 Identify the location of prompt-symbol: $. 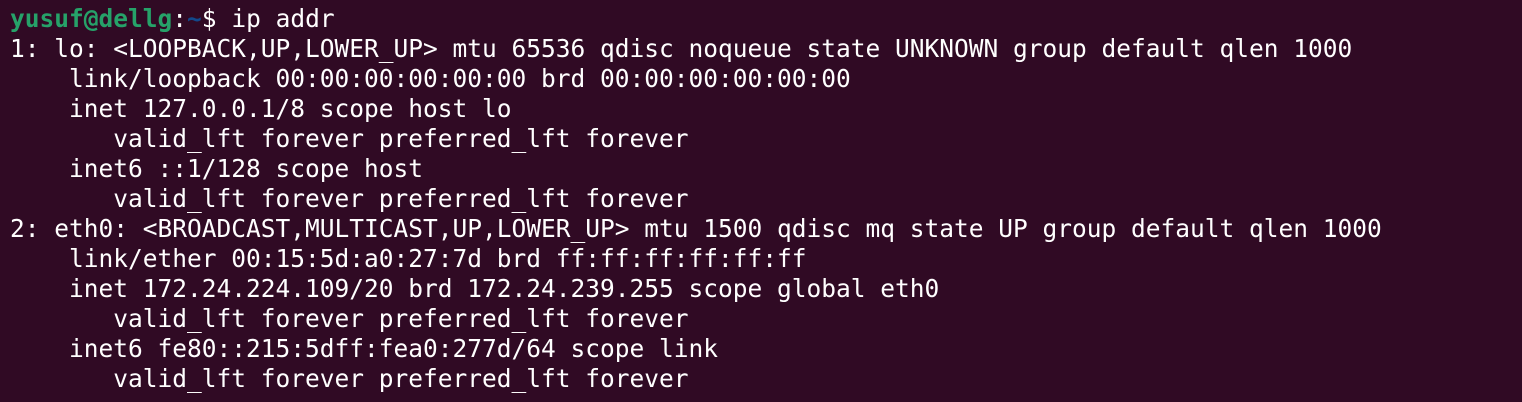
(216, 18).